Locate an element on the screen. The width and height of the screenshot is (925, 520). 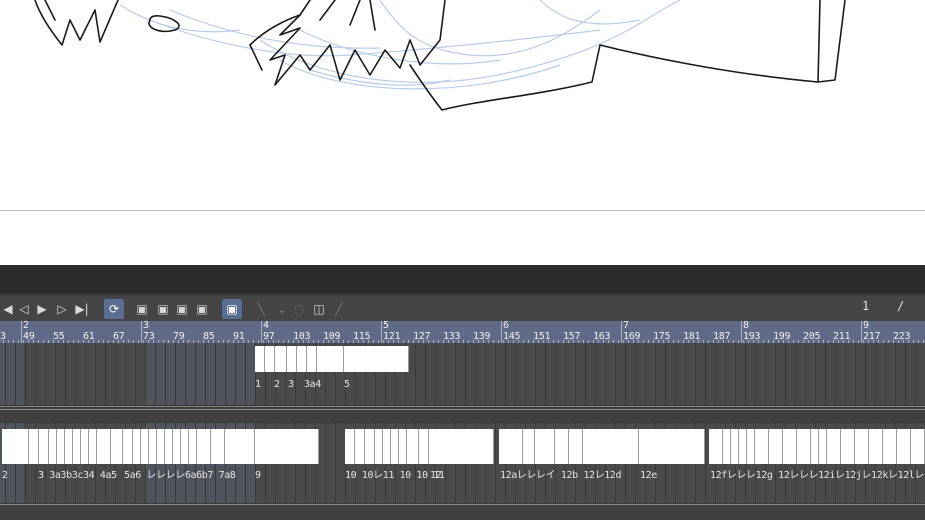
enable-onion-icon: ╲ is located at coordinates (261, 309).